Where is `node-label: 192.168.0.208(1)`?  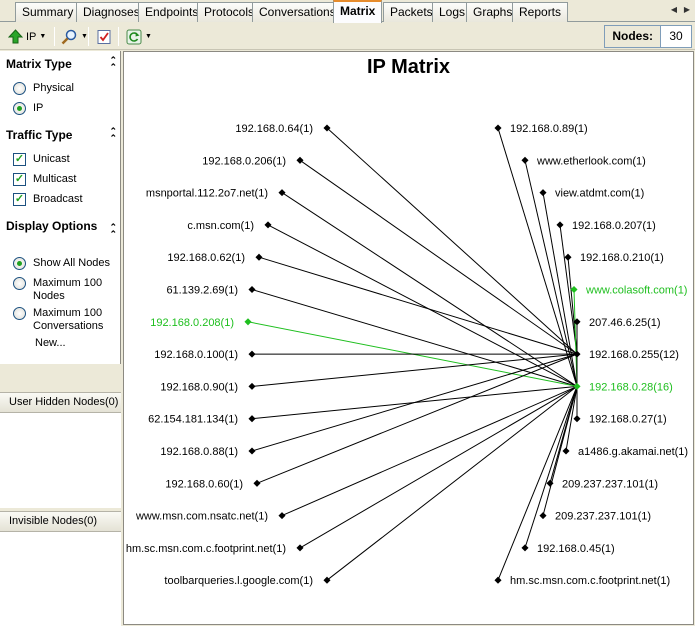
node-label: 192.168.0.208(1) is located at coordinates (192, 323).